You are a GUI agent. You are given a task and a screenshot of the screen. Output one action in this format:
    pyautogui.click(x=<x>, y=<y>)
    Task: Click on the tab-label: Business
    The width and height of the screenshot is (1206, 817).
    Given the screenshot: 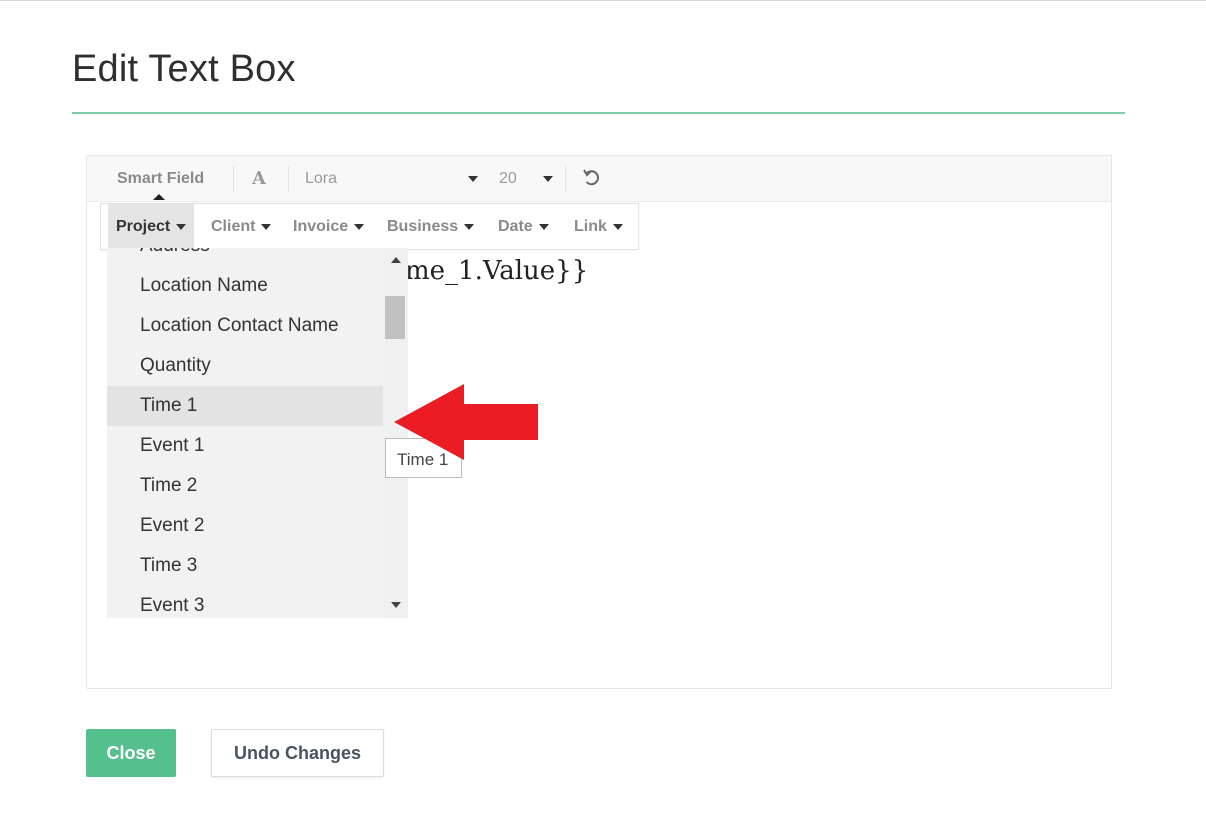 What is the action you would take?
    pyautogui.click(x=423, y=226)
    